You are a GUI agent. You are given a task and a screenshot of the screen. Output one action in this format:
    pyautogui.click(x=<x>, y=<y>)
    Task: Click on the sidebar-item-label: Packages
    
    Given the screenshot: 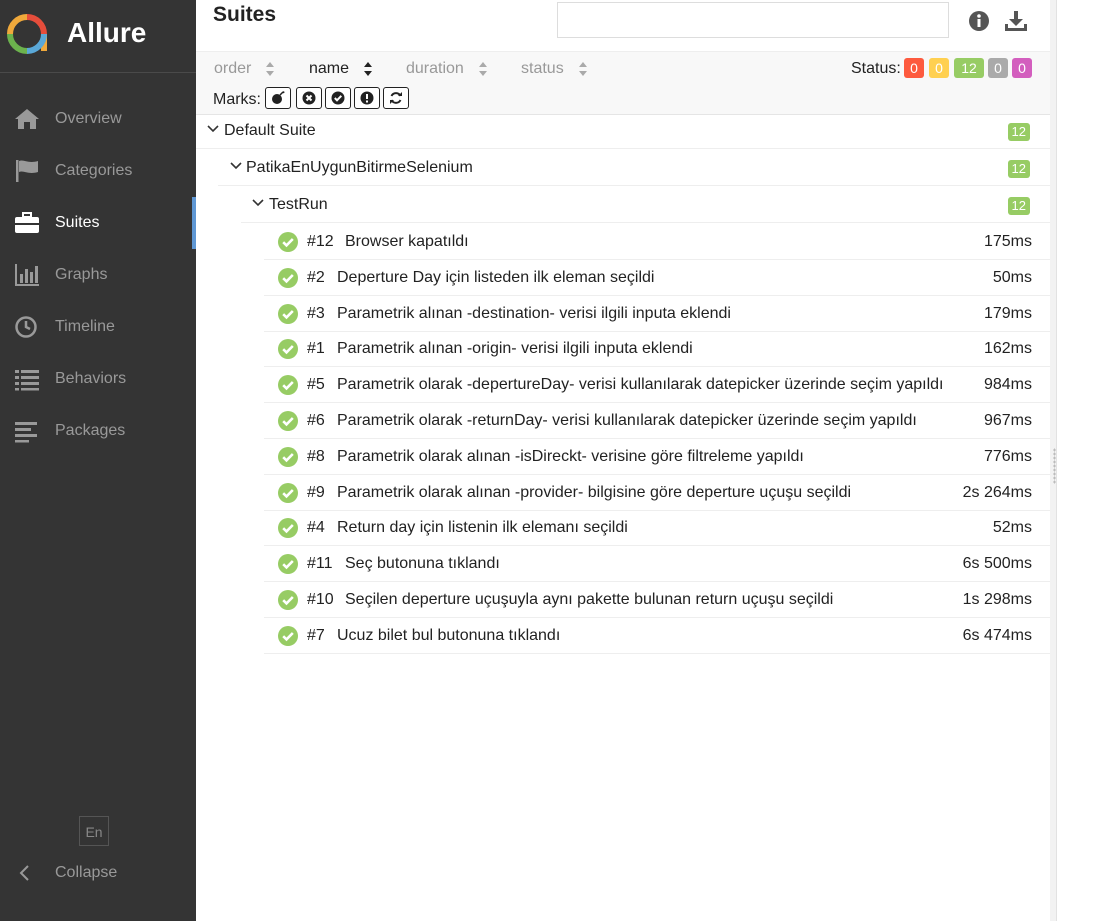 What is the action you would take?
    pyautogui.click(x=90, y=430)
    